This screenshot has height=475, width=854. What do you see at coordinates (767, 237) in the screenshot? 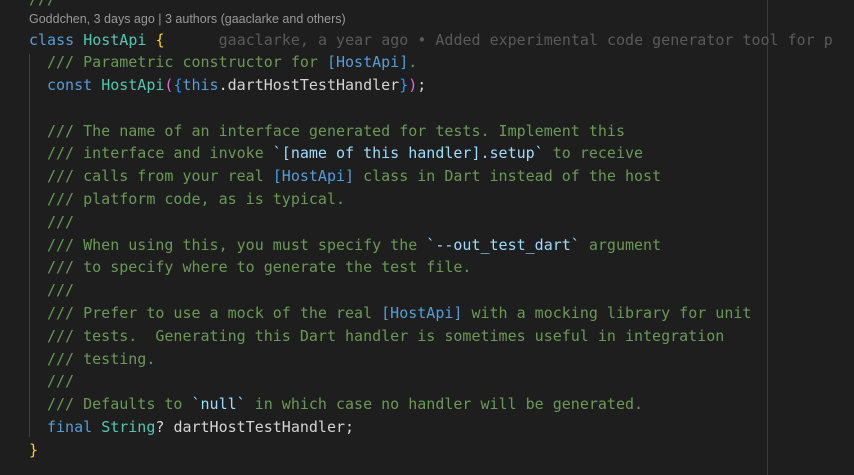
I see `editor-ruler` at bounding box center [767, 237].